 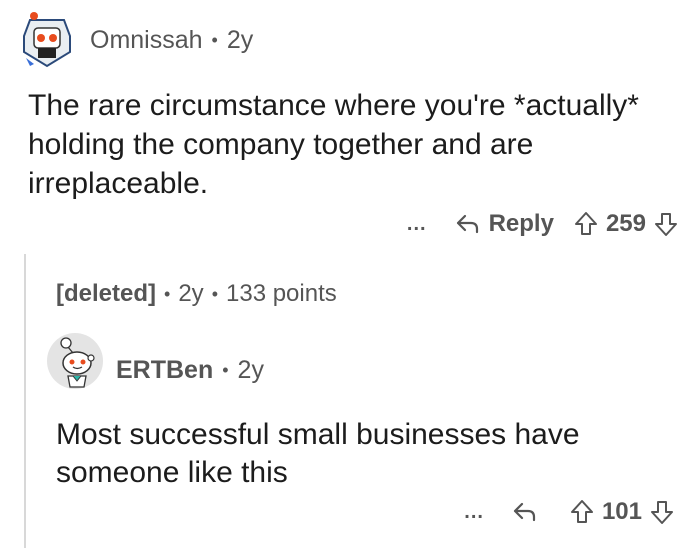 I want to click on upvote-icon, so click(x=582, y=512).